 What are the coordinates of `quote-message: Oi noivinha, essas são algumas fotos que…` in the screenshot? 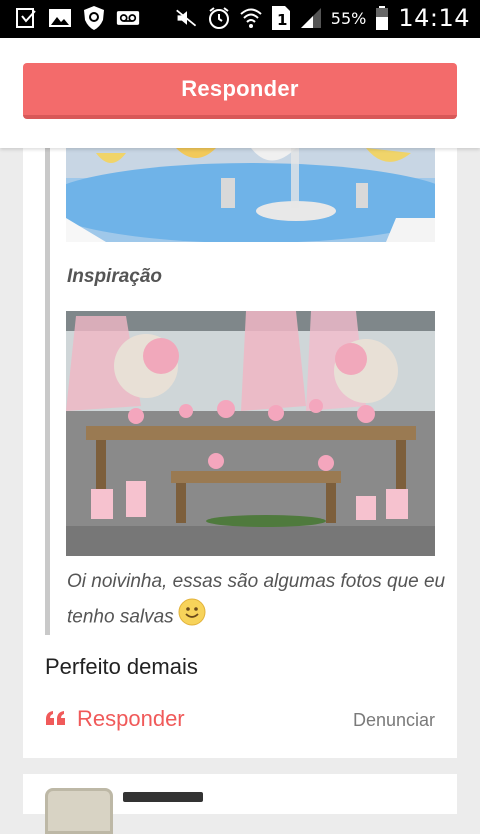 It's located at (256, 599).